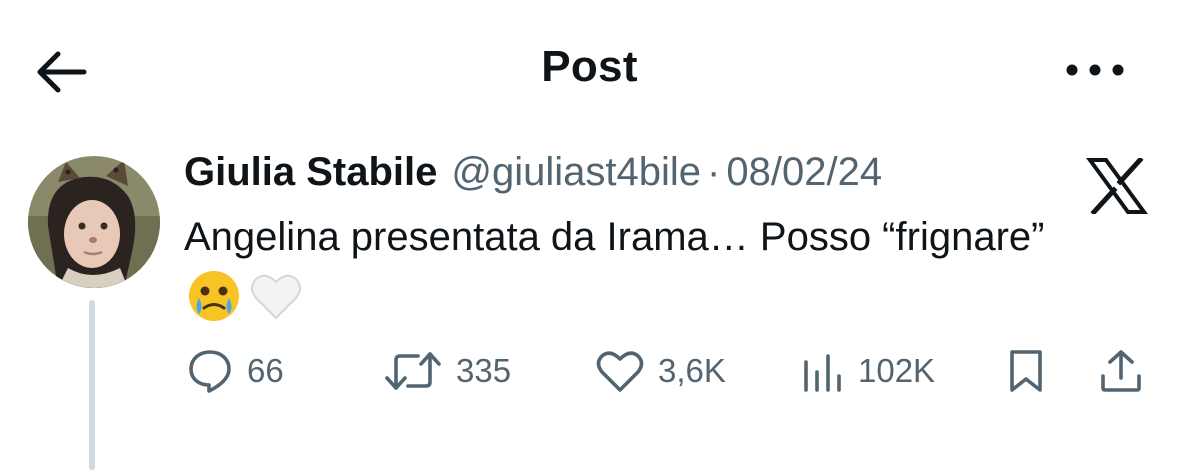 The width and height of the screenshot is (1179, 470). I want to click on heart-icon, so click(620, 371).